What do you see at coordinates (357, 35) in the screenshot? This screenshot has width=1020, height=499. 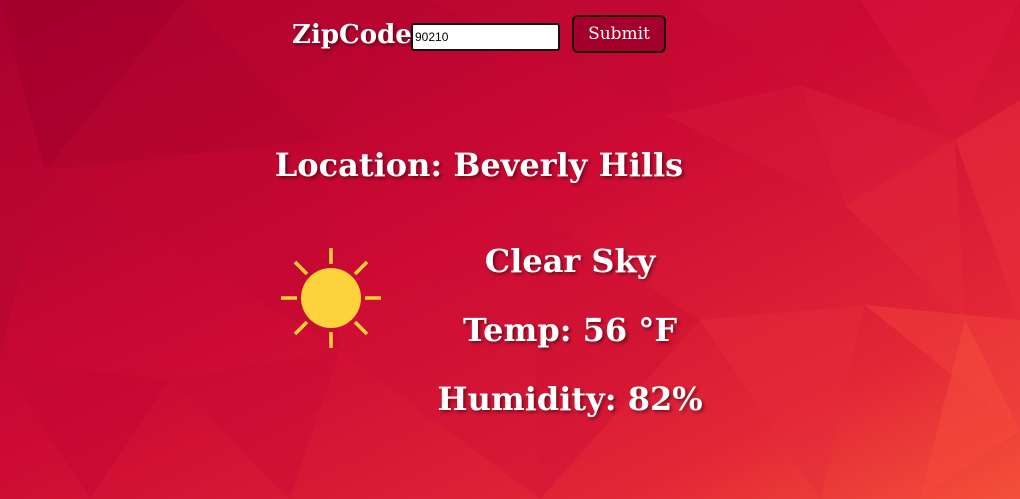 I see `zipcode-label: ZipCode:` at bounding box center [357, 35].